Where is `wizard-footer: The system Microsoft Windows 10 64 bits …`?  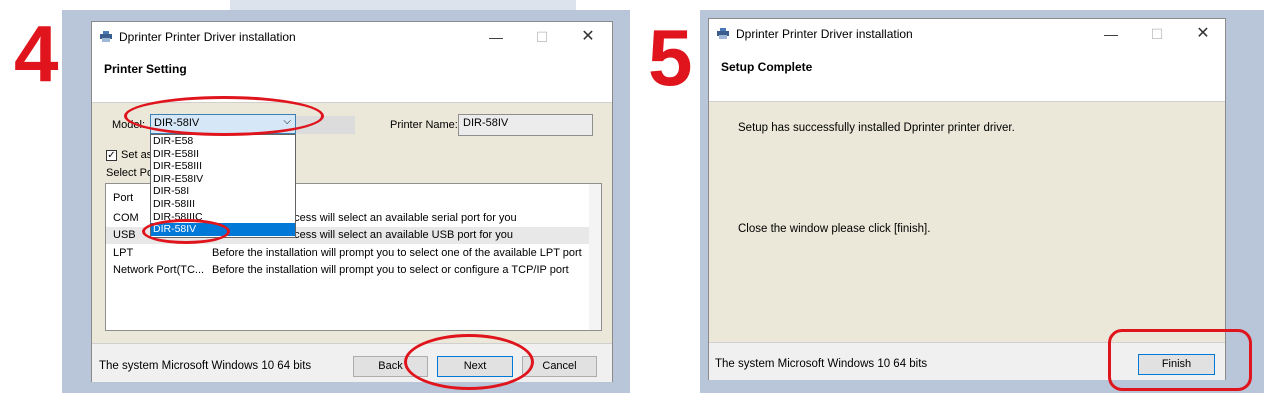
wizard-footer: The system Microsoft Windows 10 64 bits … is located at coordinates (352, 362).